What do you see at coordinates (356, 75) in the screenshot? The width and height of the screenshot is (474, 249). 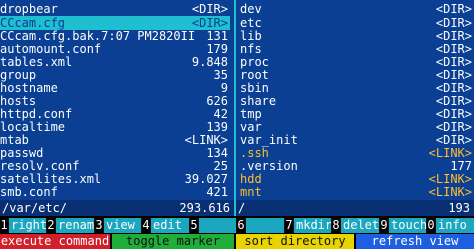 I see `file-row: root <DIR>` at bounding box center [356, 75].